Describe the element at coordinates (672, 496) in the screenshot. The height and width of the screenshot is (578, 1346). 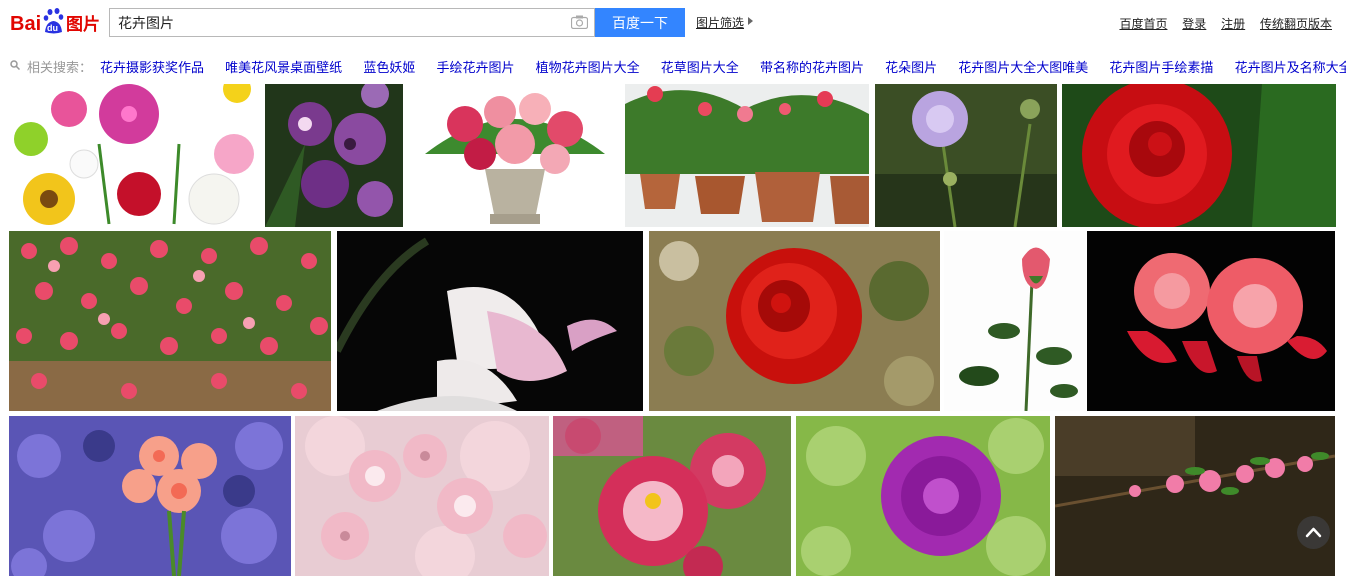
I see `image-thumb-pink-asters` at that location.